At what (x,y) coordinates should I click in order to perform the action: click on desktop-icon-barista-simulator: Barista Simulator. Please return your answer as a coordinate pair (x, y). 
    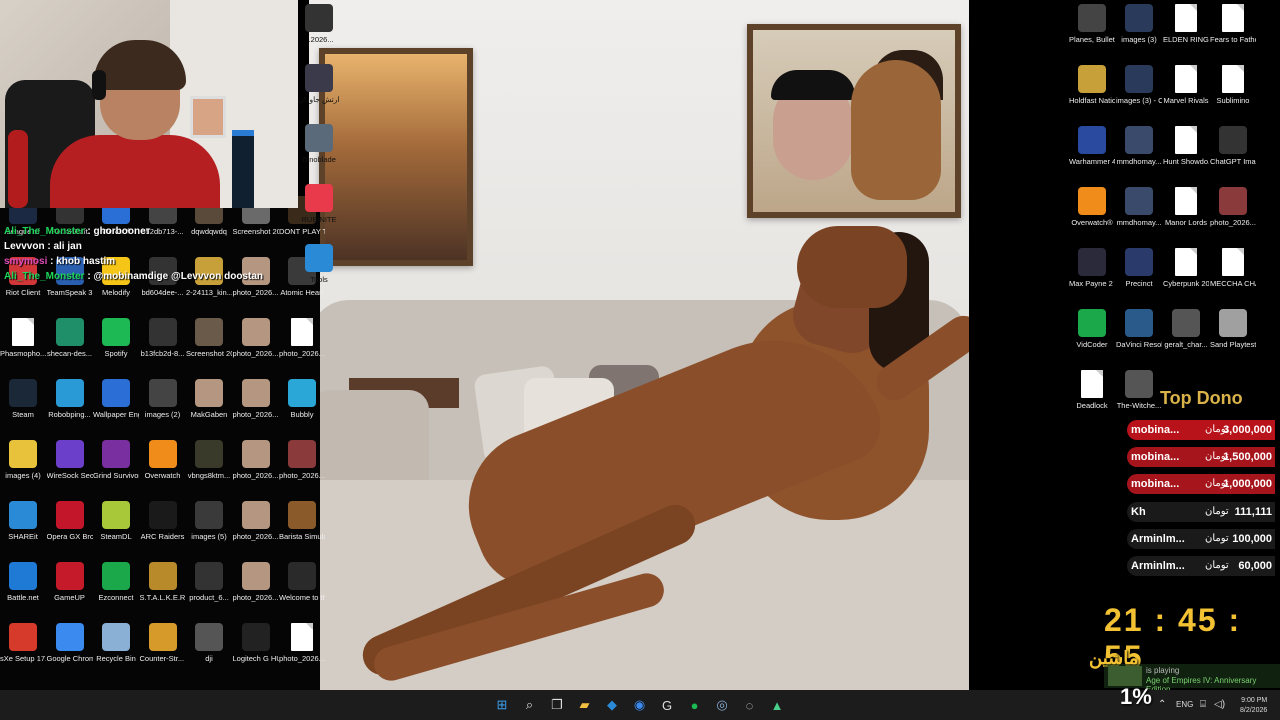
    Looking at the image, I should click on (302, 521).